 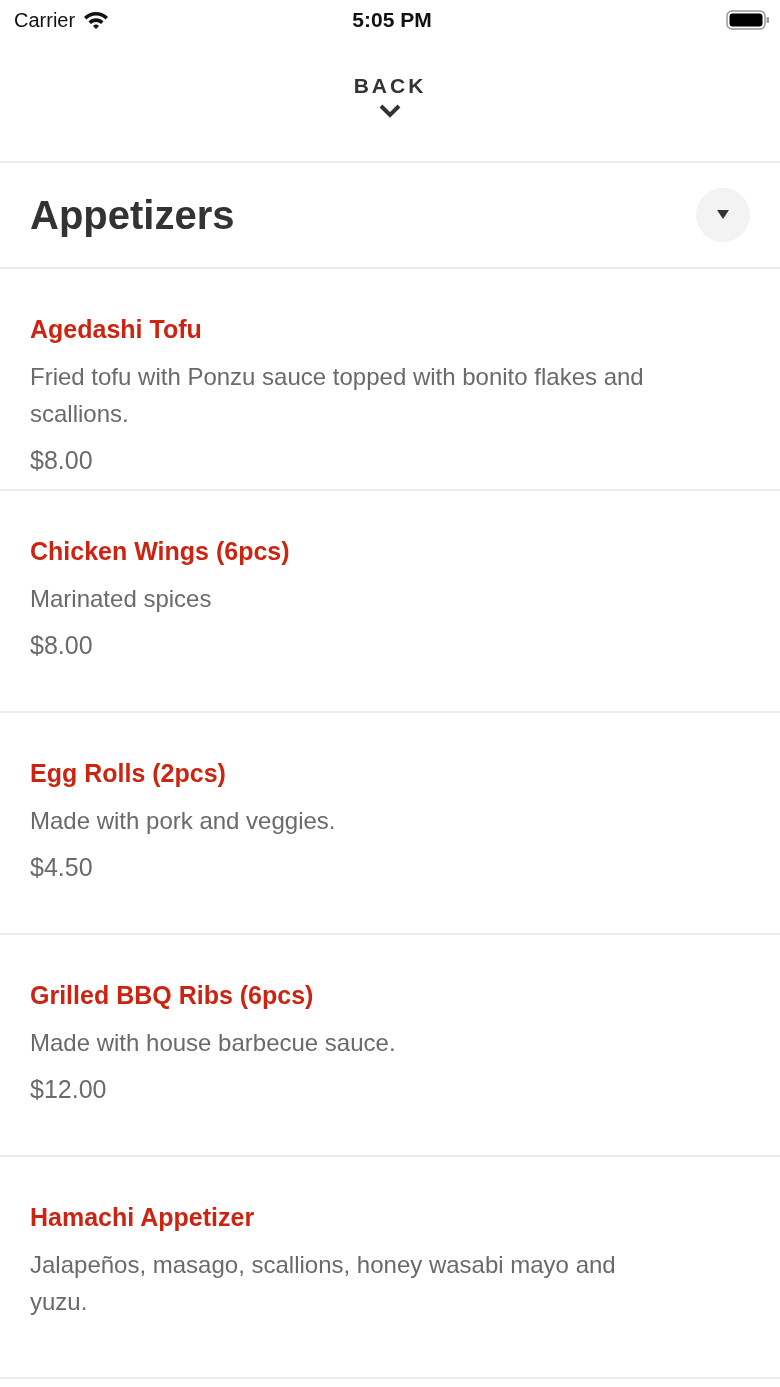 What do you see at coordinates (213, 1043) in the screenshot?
I see `item-description: Made with house barbecue sauce.` at bounding box center [213, 1043].